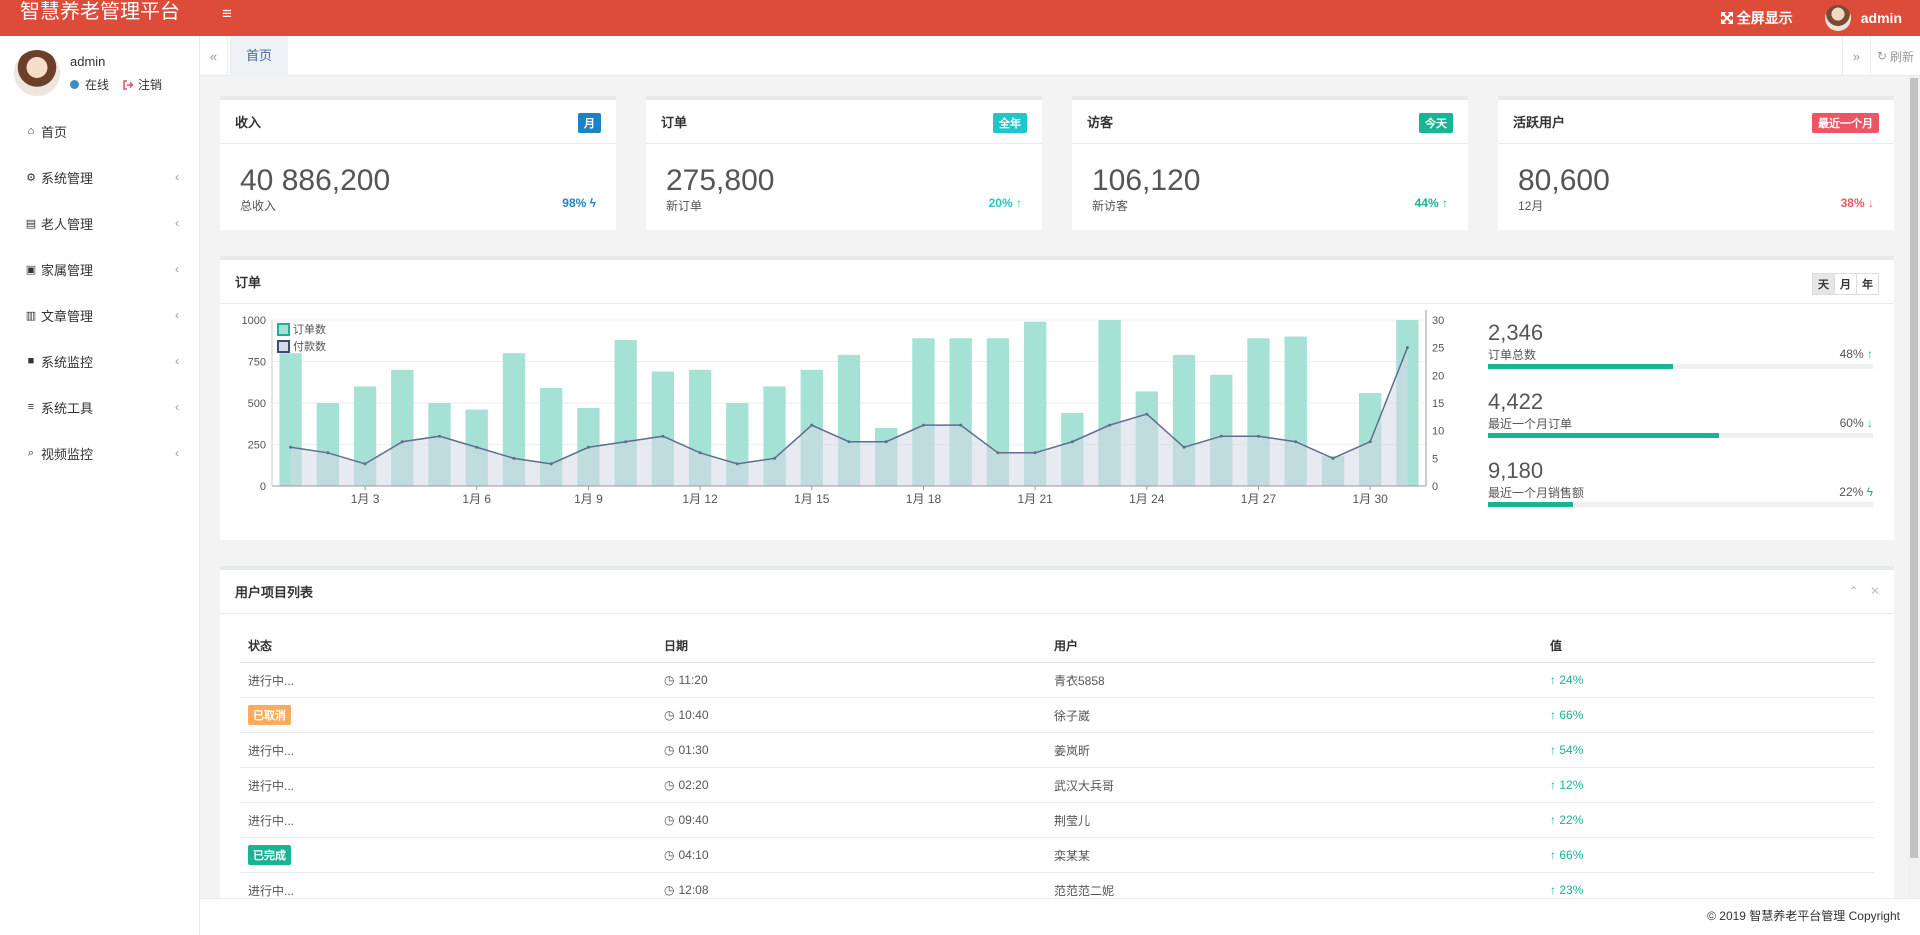 Image resolution: width=1920 pixels, height=935 pixels. Describe the element at coordinates (1270, 122) in the screenshot. I see `stat-card-header: 访客 今天` at that location.